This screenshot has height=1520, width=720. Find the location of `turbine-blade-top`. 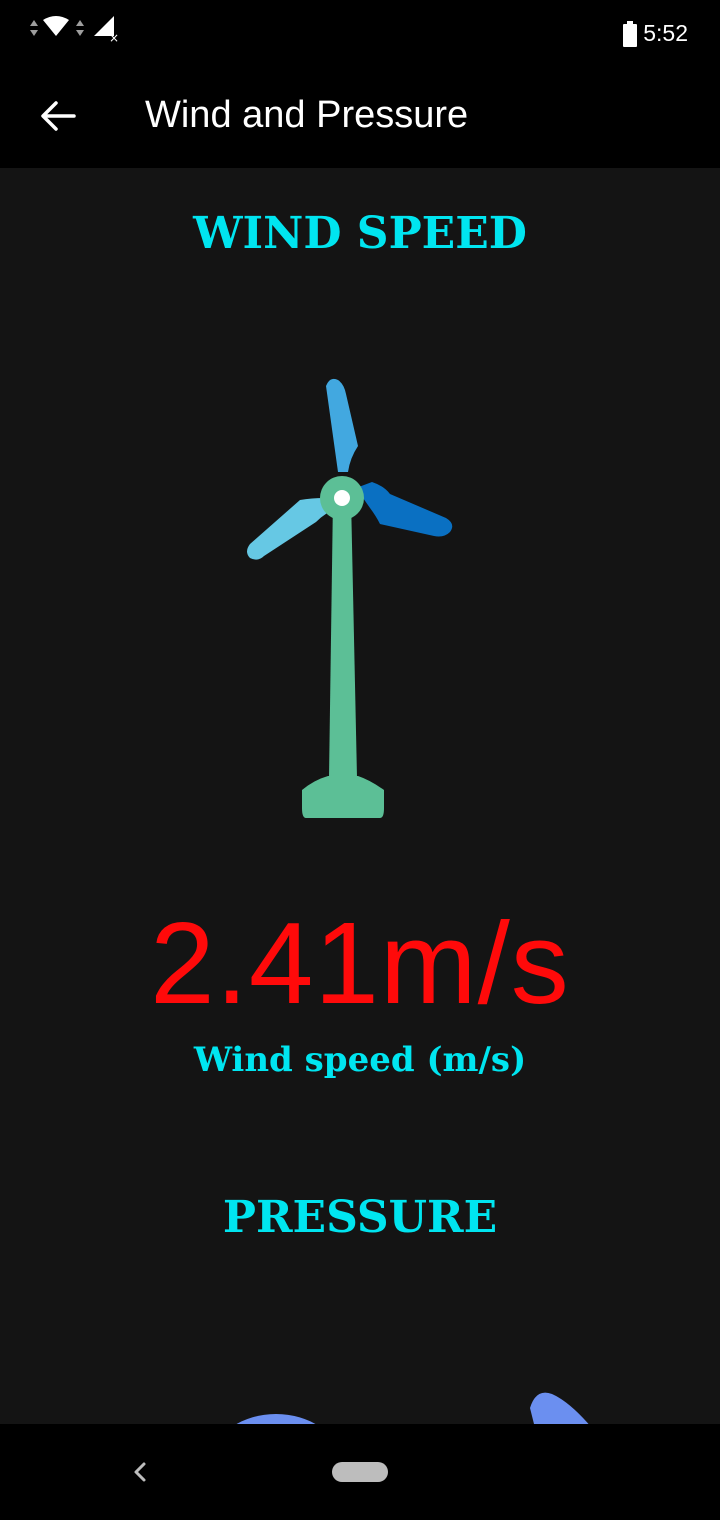

turbine-blade-top is located at coordinates (342, 425).